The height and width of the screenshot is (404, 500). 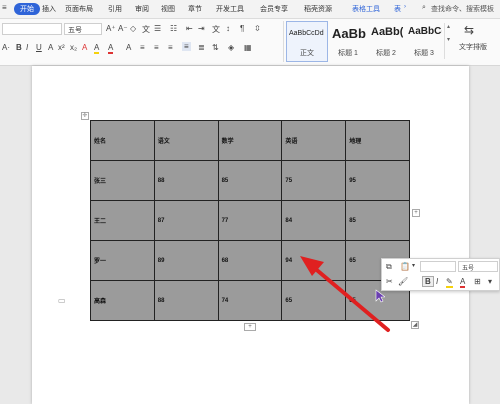 What do you see at coordinates (490, 281) in the screenshot?
I see `more-icon: ▾` at bounding box center [490, 281].